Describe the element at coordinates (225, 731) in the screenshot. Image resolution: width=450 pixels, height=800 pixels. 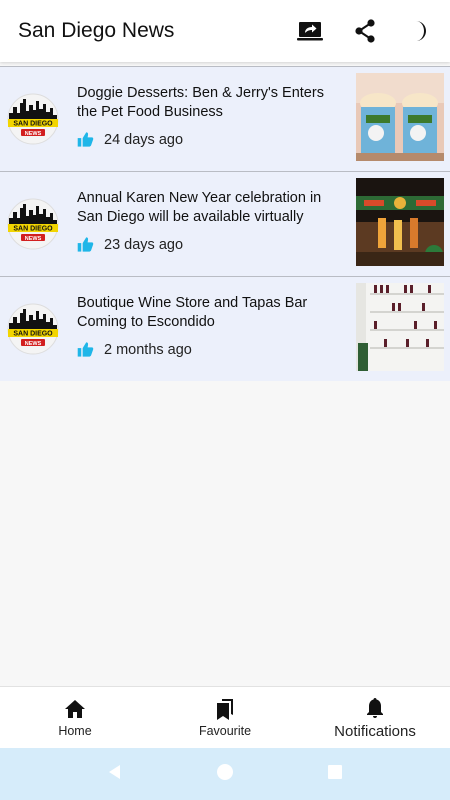
I see `nav-favourite-label: Favourite` at that location.